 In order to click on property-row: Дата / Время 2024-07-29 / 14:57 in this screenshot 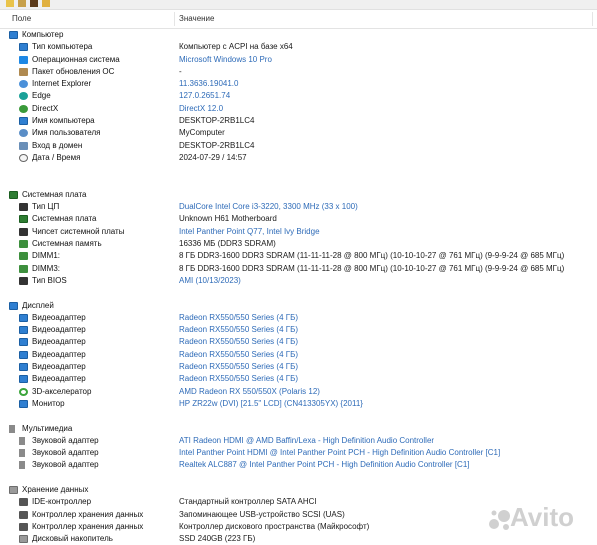, I will do `click(298, 158)`.